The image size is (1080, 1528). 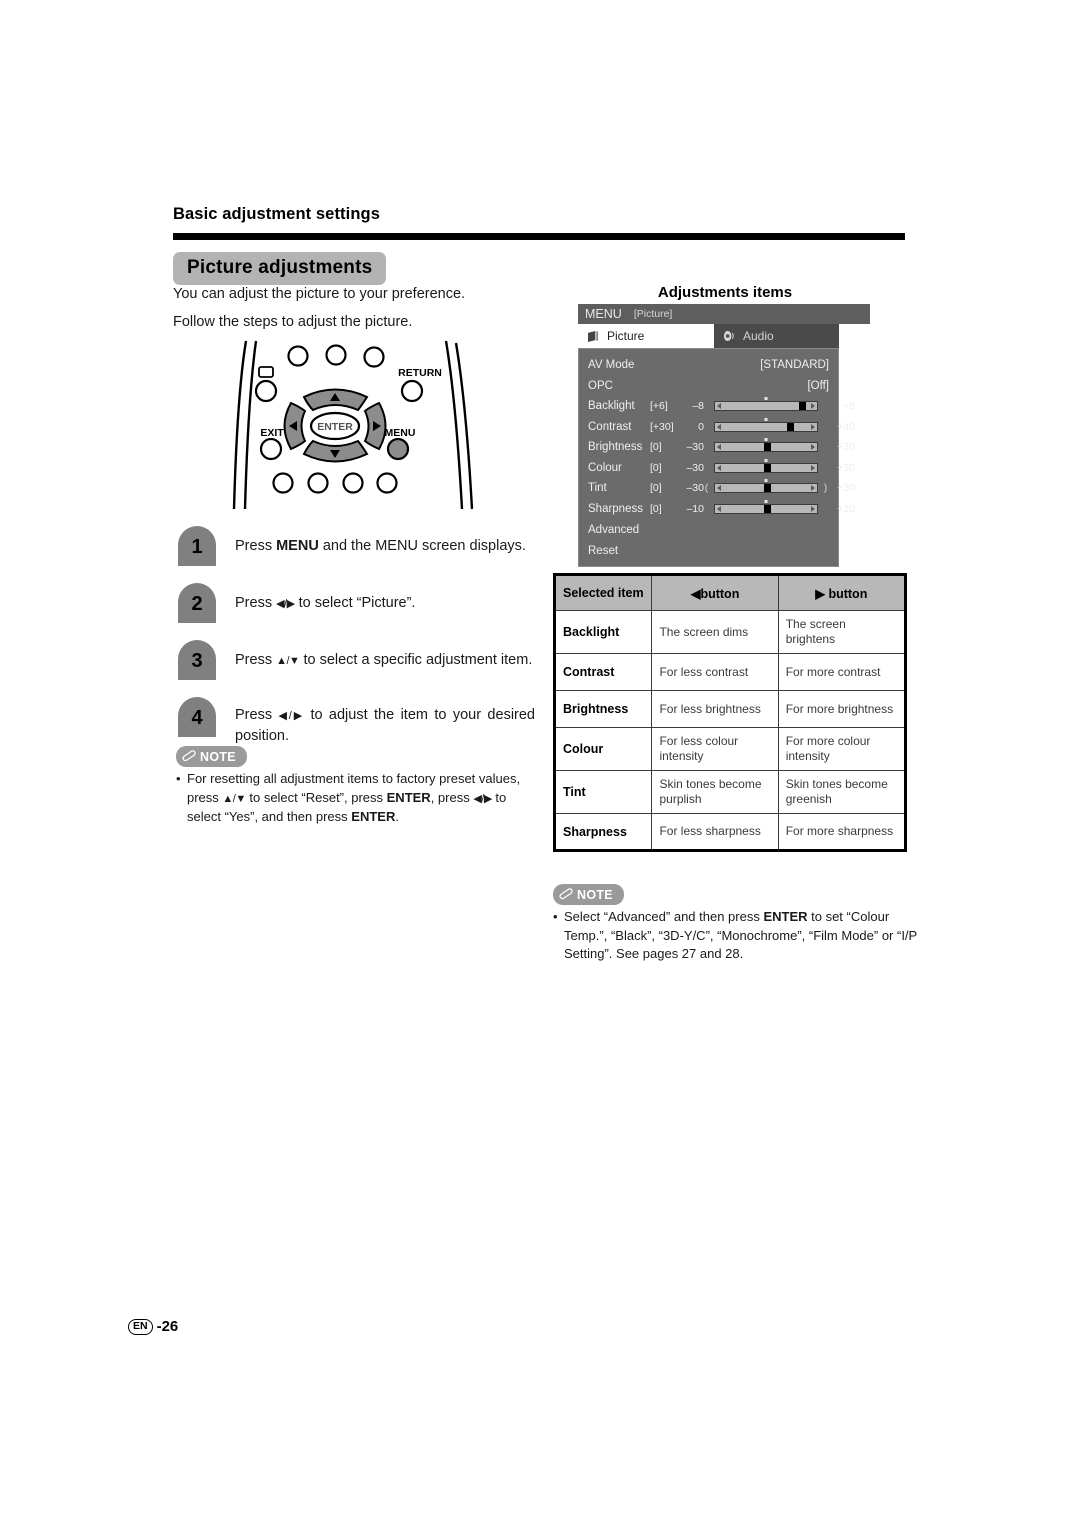 I want to click on table-header-right-button: ▶ button, so click(x=842, y=592).